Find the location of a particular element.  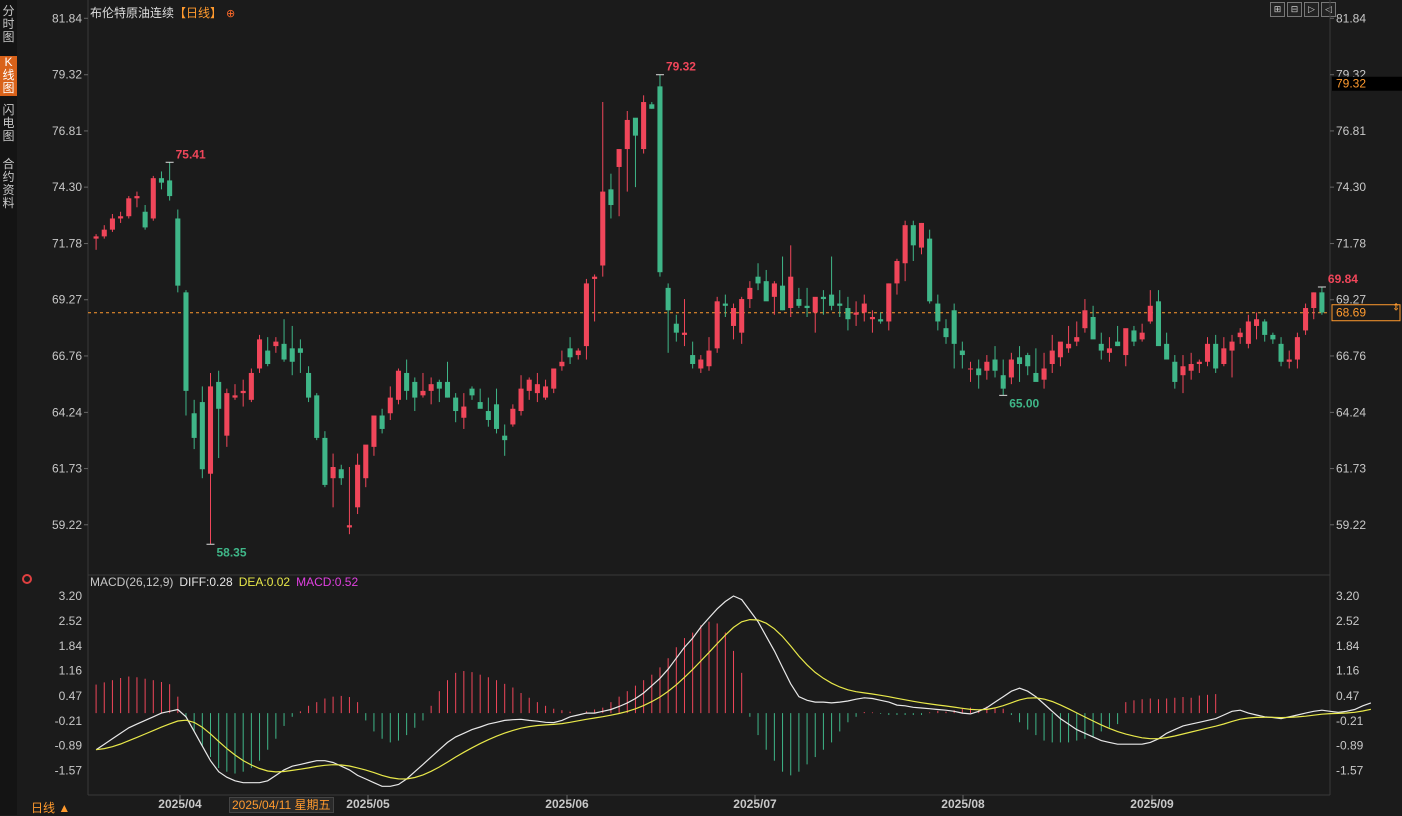

macd-label: MACD(26,12,9) is located at coordinates (131, 582).